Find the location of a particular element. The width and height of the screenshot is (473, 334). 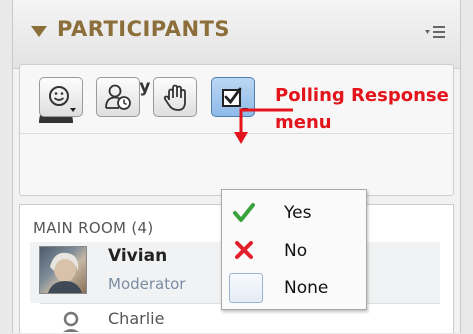

away-clock-icon is located at coordinates (118, 97).